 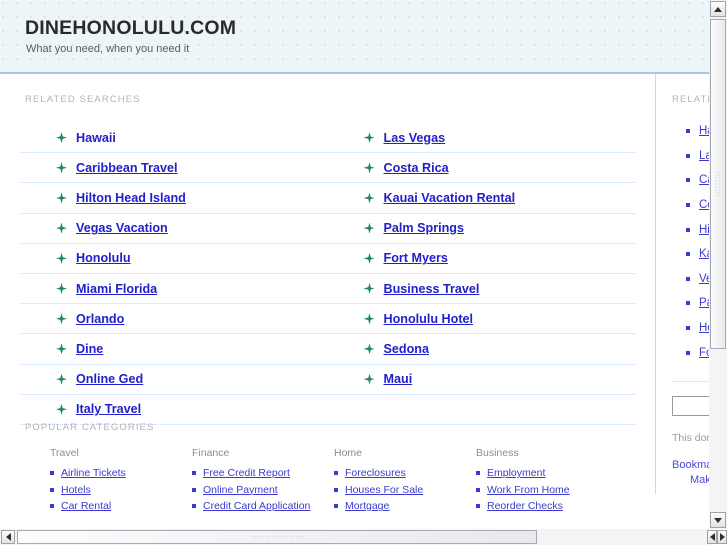 What do you see at coordinates (131, 198) in the screenshot?
I see `related-search-link: Hilton Head Island` at bounding box center [131, 198].